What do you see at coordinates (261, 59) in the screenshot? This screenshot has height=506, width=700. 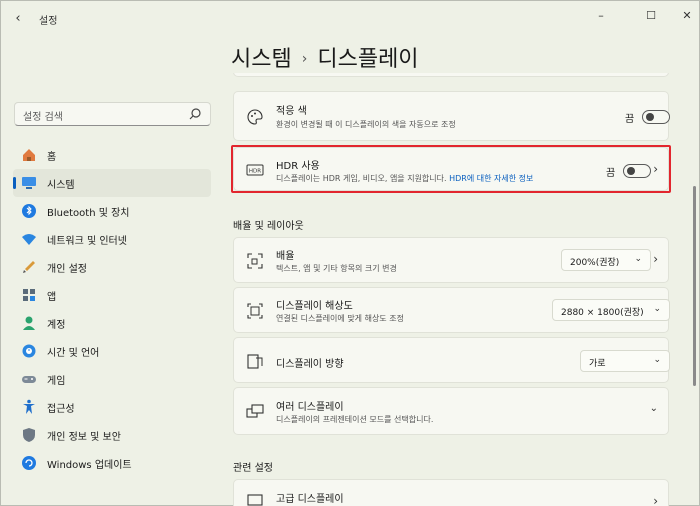 I see `breadcrumb-parent: 시스템` at bounding box center [261, 59].